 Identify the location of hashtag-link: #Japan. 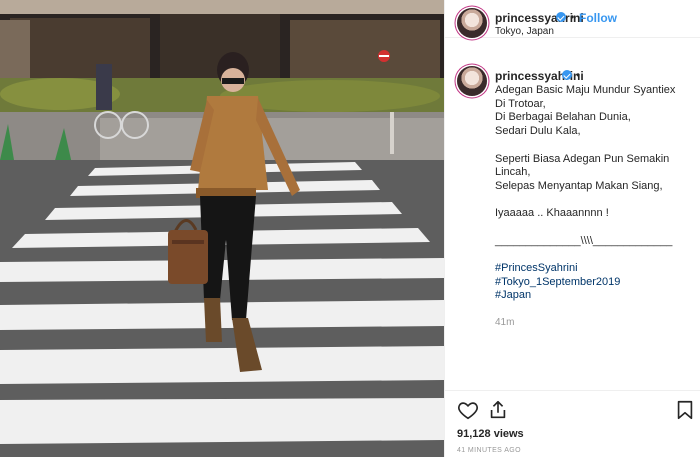
(595, 296).